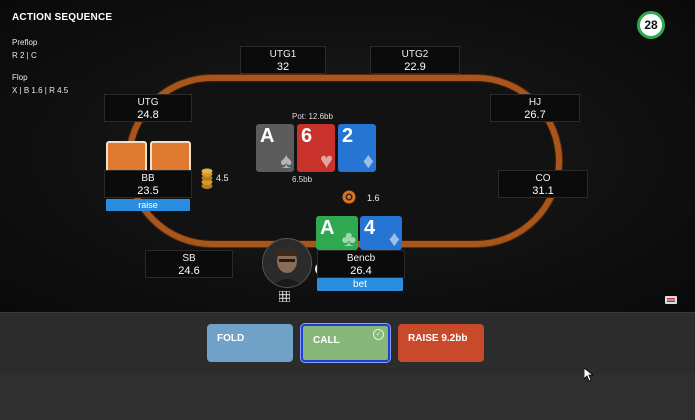  What do you see at coordinates (381, 233) in the screenshot?
I see `hero-card-2: 4 ♦` at bounding box center [381, 233].